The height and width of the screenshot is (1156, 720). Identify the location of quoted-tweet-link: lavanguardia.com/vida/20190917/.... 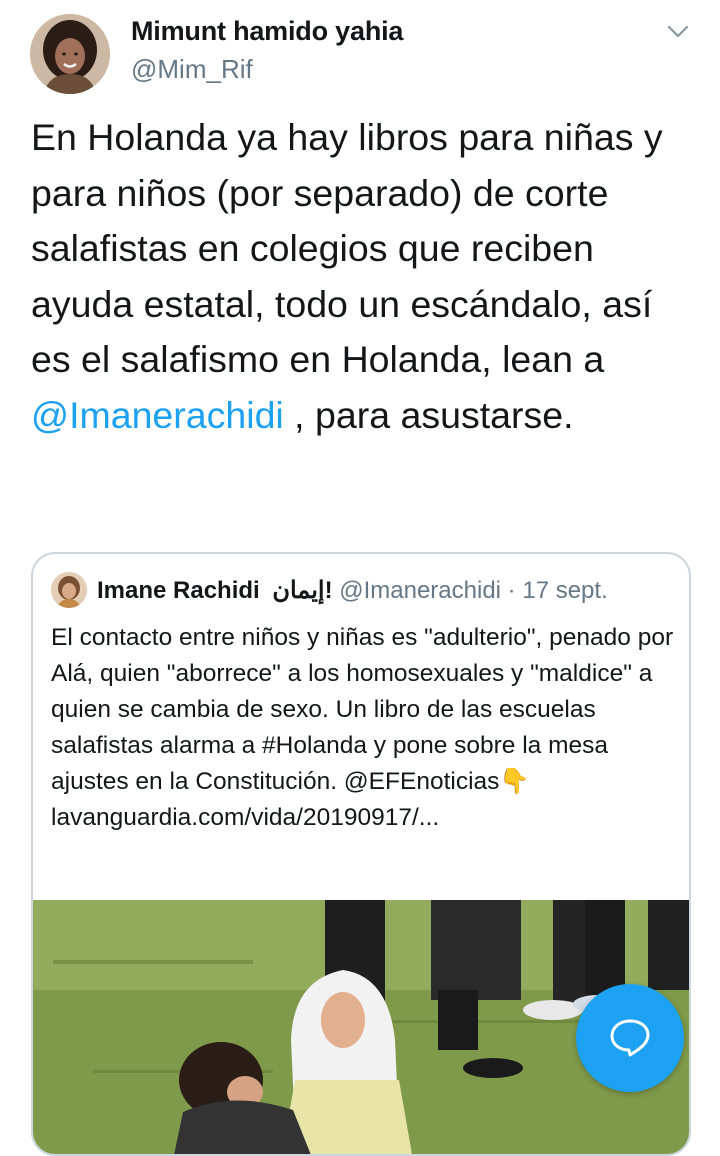
(245, 817).